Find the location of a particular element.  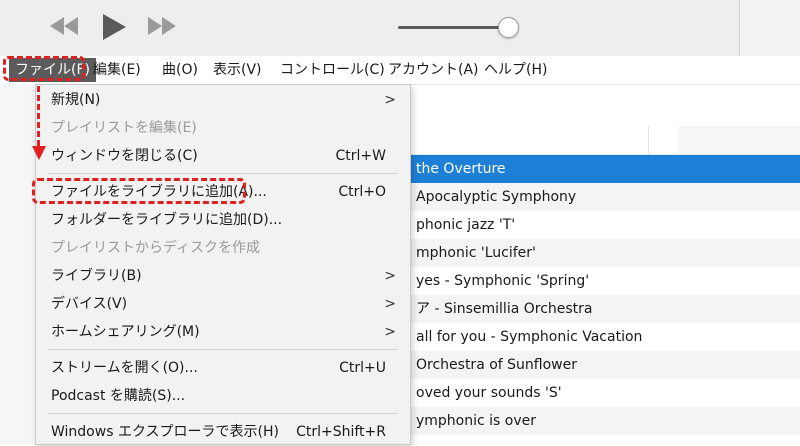

column-header-right is located at coordinates (739, 140).